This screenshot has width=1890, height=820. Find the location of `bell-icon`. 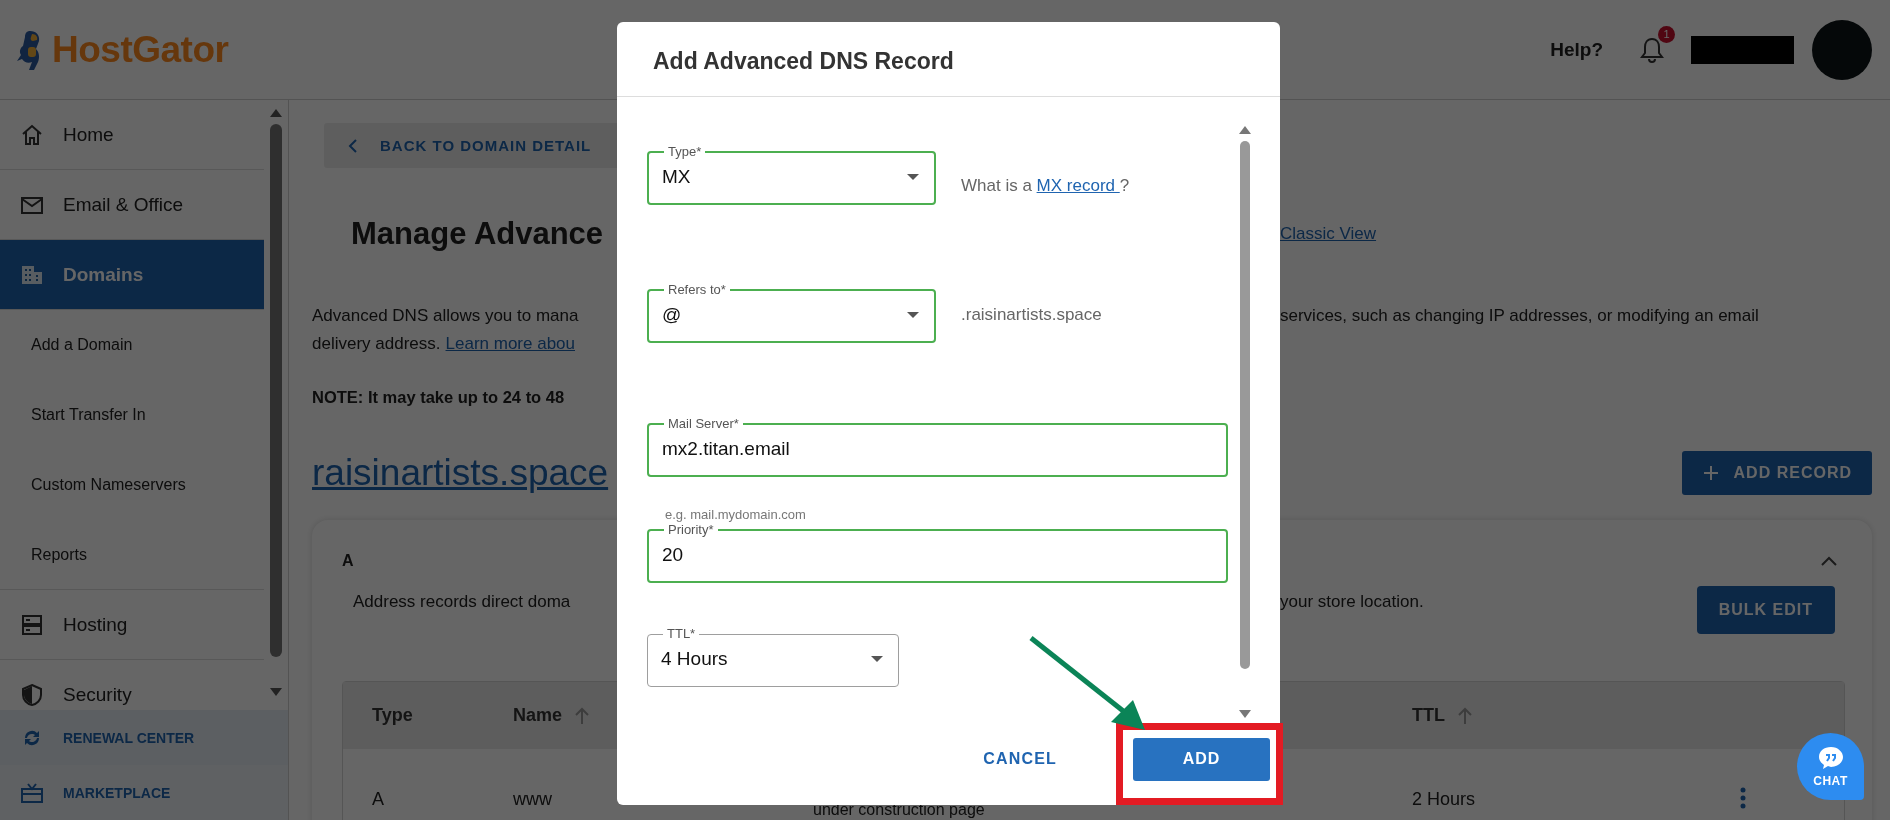

bell-icon is located at coordinates (1652, 49).